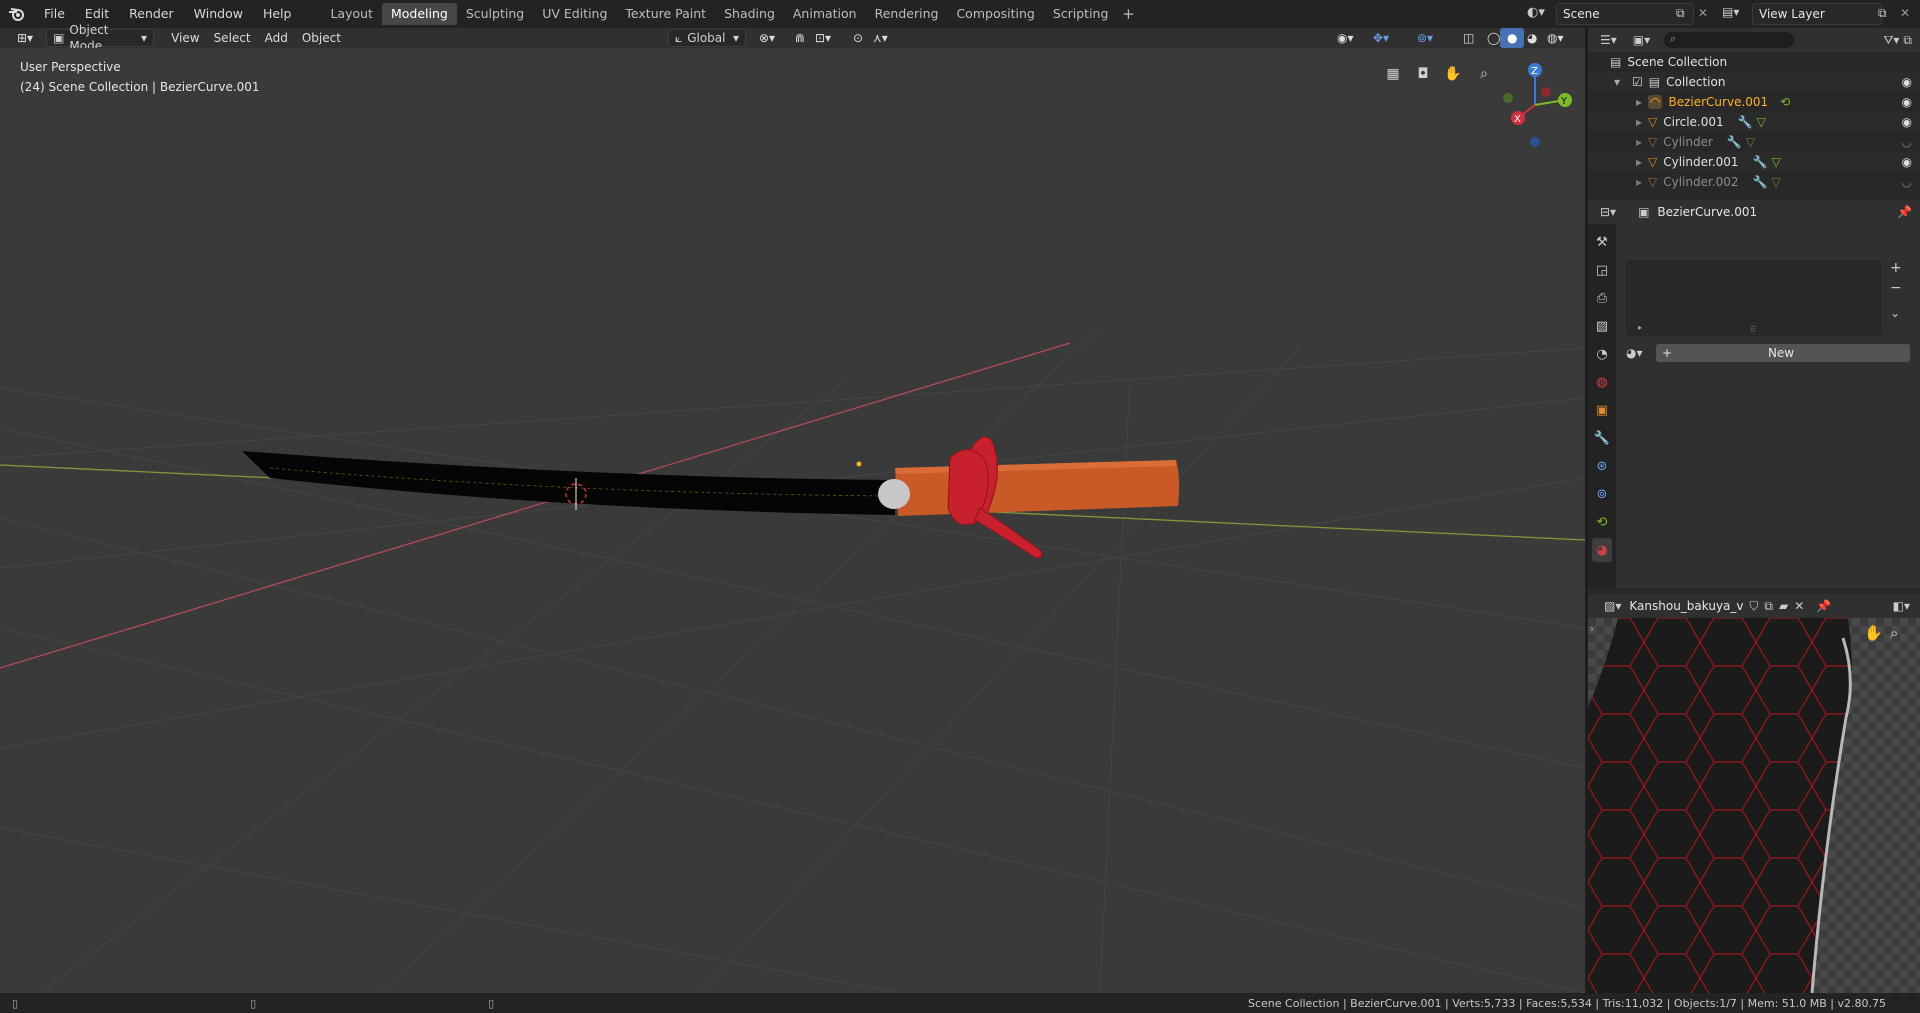 The image size is (1920, 1013). What do you see at coordinates (1602, 494) in the screenshot?
I see `physics-tab-icon: ⊚` at bounding box center [1602, 494].